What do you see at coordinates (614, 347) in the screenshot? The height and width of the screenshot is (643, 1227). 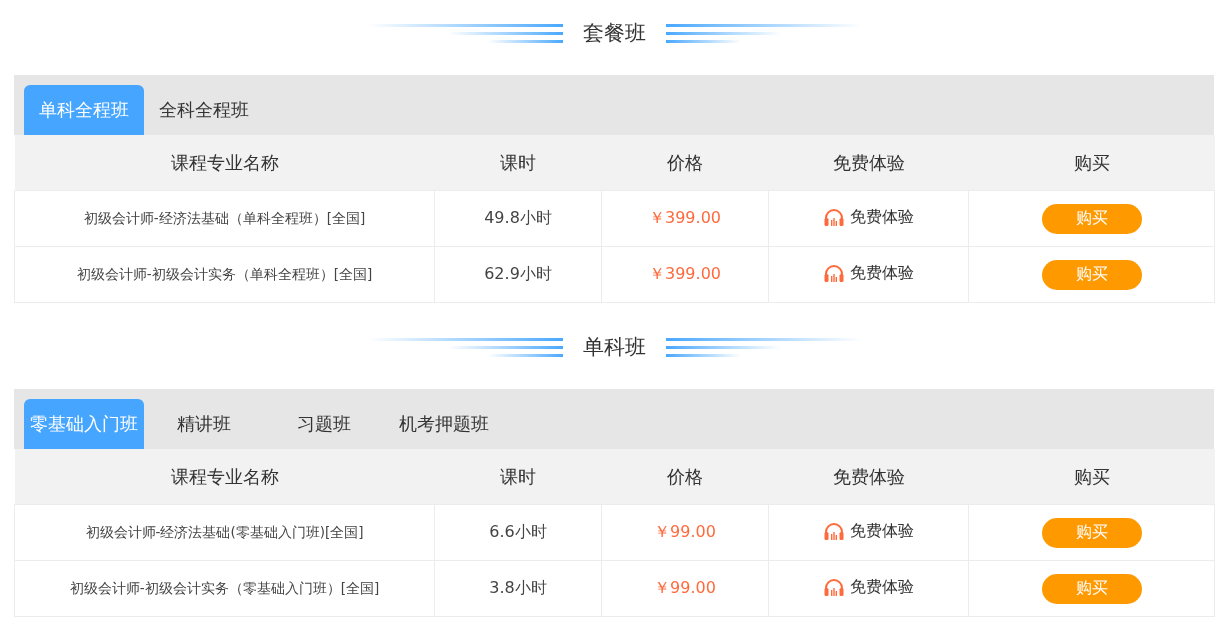 I see `section-title: 单科班` at bounding box center [614, 347].